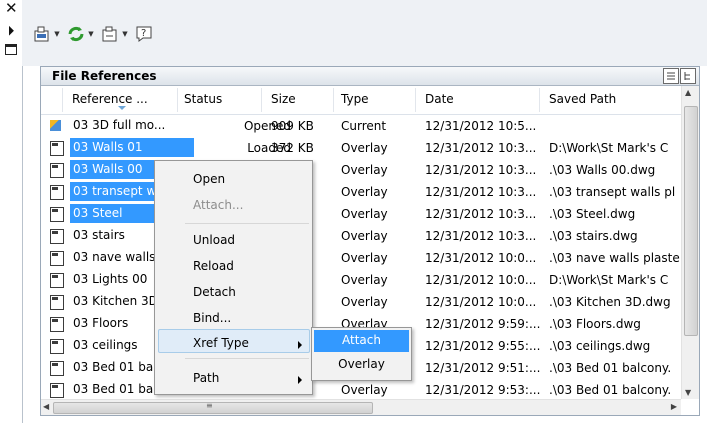 The width and height of the screenshot is (707, 423). What do you see at coordinates (91, 34) in the screenshot?
I see `refresh-dropdown-caret: ▼` at bounding box center [91, 34].